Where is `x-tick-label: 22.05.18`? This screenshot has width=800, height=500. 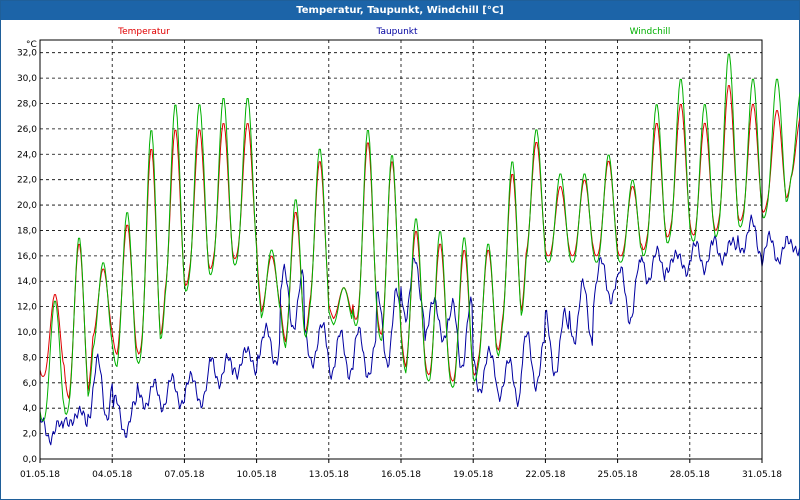
x-tick-label: 22.05.18 is located at coordinates (545, 475).